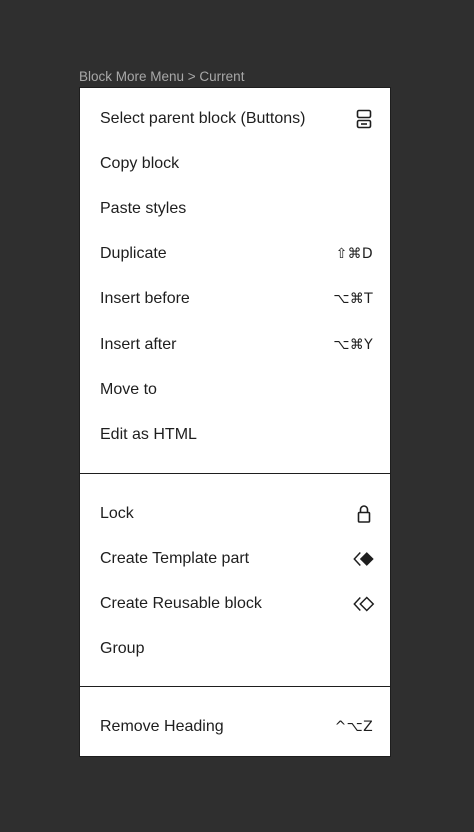 The image size is (474, 832). I want to click on menu-item-label: Edit as HTML, so click(148, 434).